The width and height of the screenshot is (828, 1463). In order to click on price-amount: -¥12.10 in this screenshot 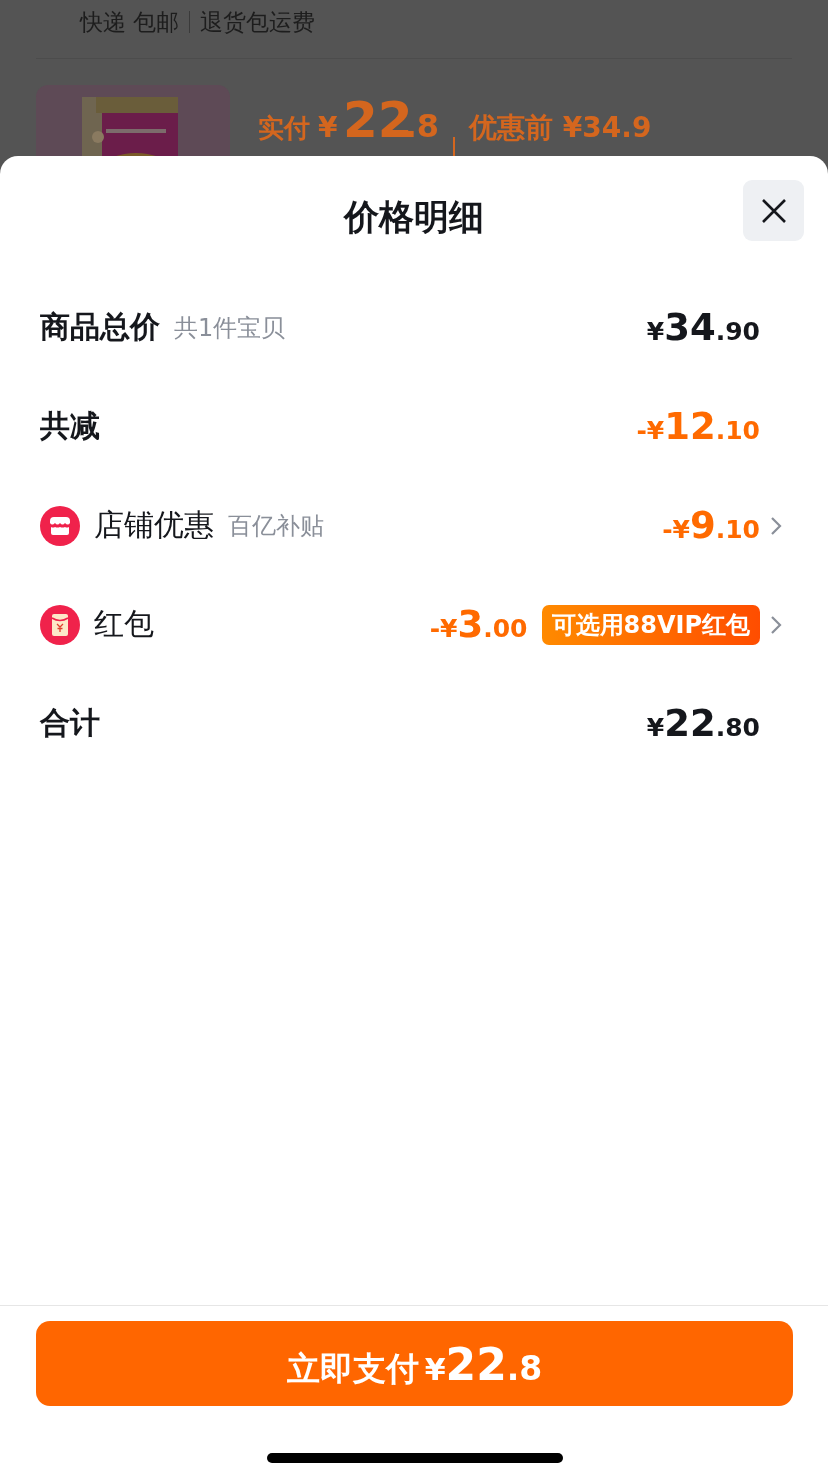, I will do `click(698, 426)`.